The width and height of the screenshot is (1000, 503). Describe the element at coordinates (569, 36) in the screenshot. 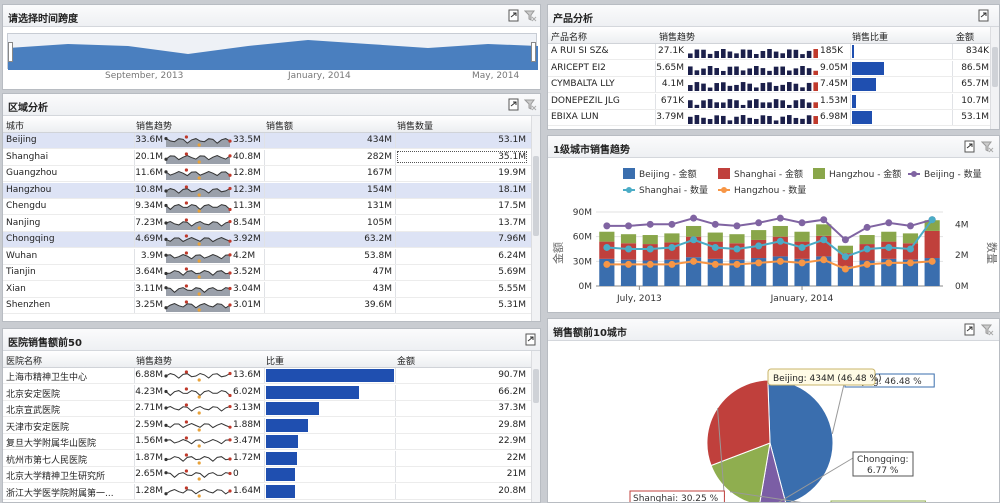

I see `col-header: 产品名称` at that location.